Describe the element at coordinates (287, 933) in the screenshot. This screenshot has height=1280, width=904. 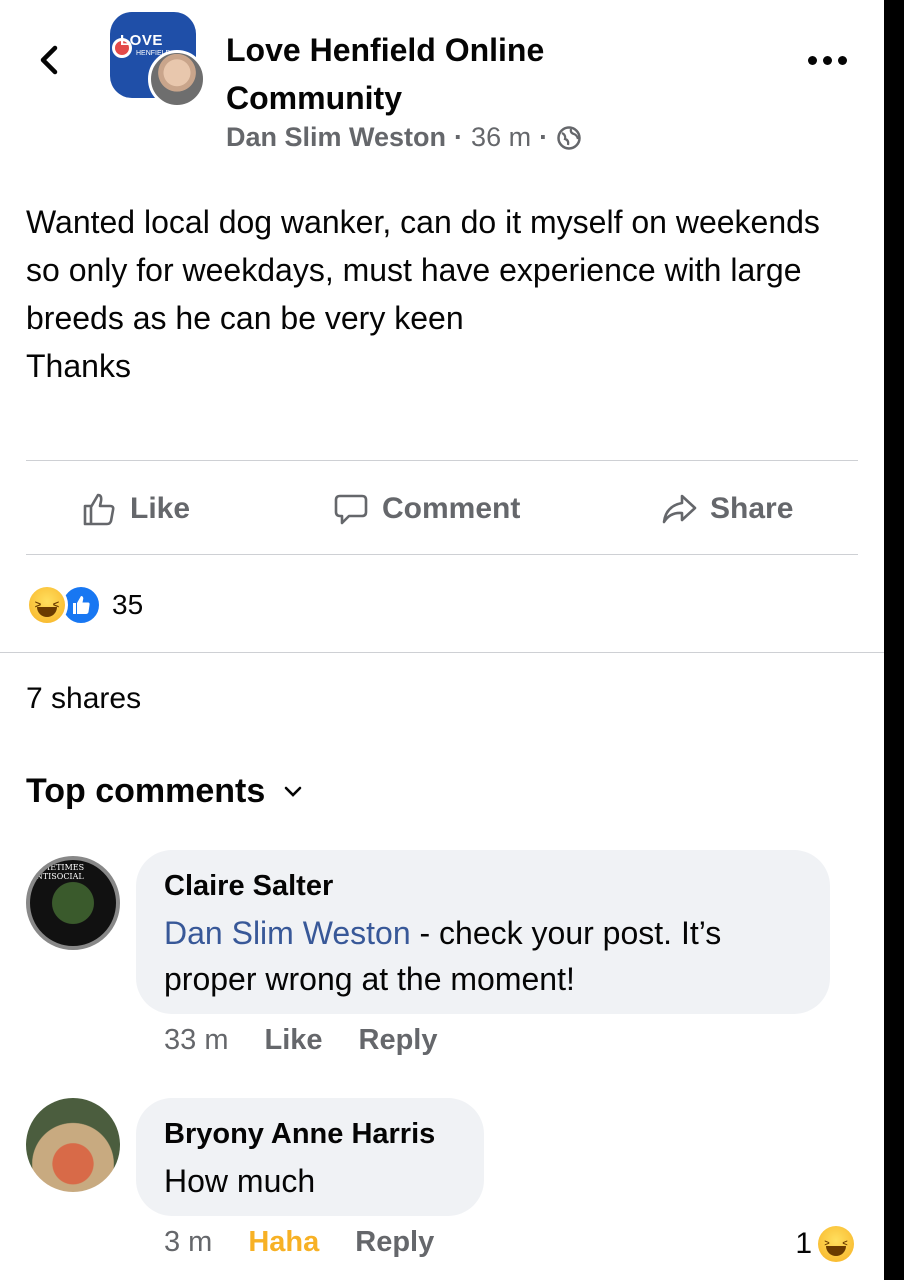
I see `mention-link: Dan Slim Weston` at that location.